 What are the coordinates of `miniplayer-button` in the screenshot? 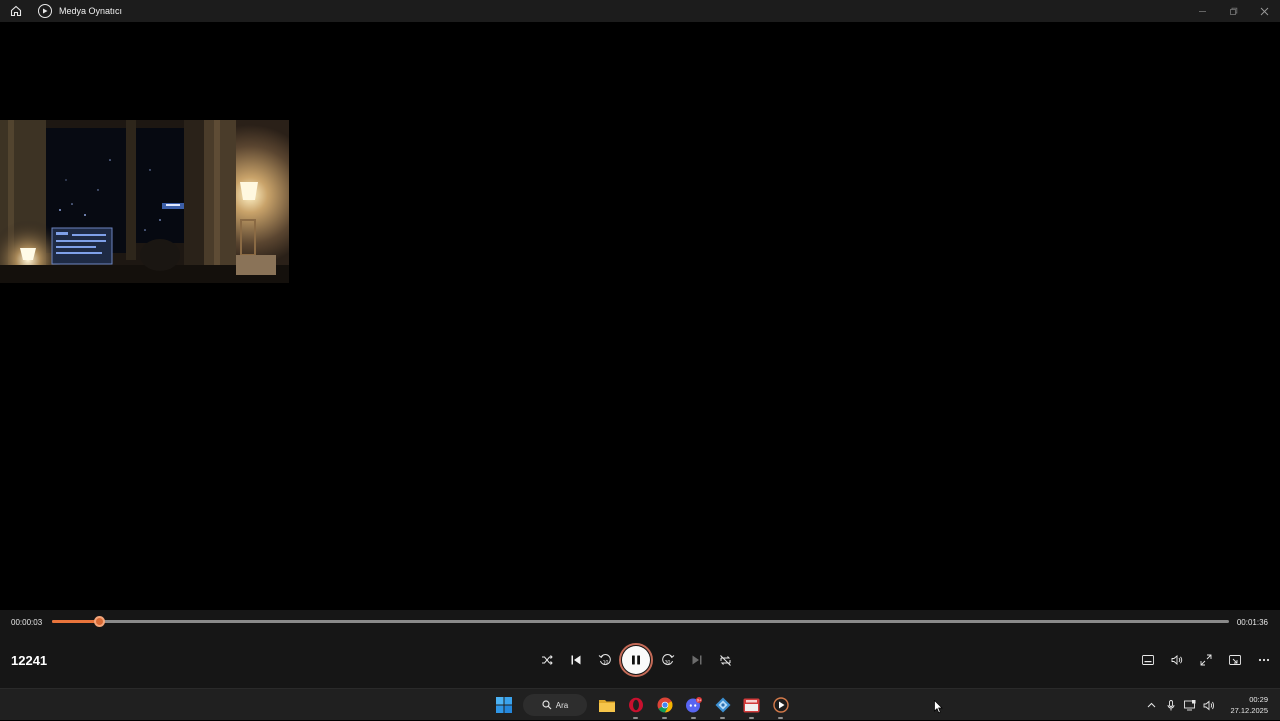 It's located at (1234, 660).